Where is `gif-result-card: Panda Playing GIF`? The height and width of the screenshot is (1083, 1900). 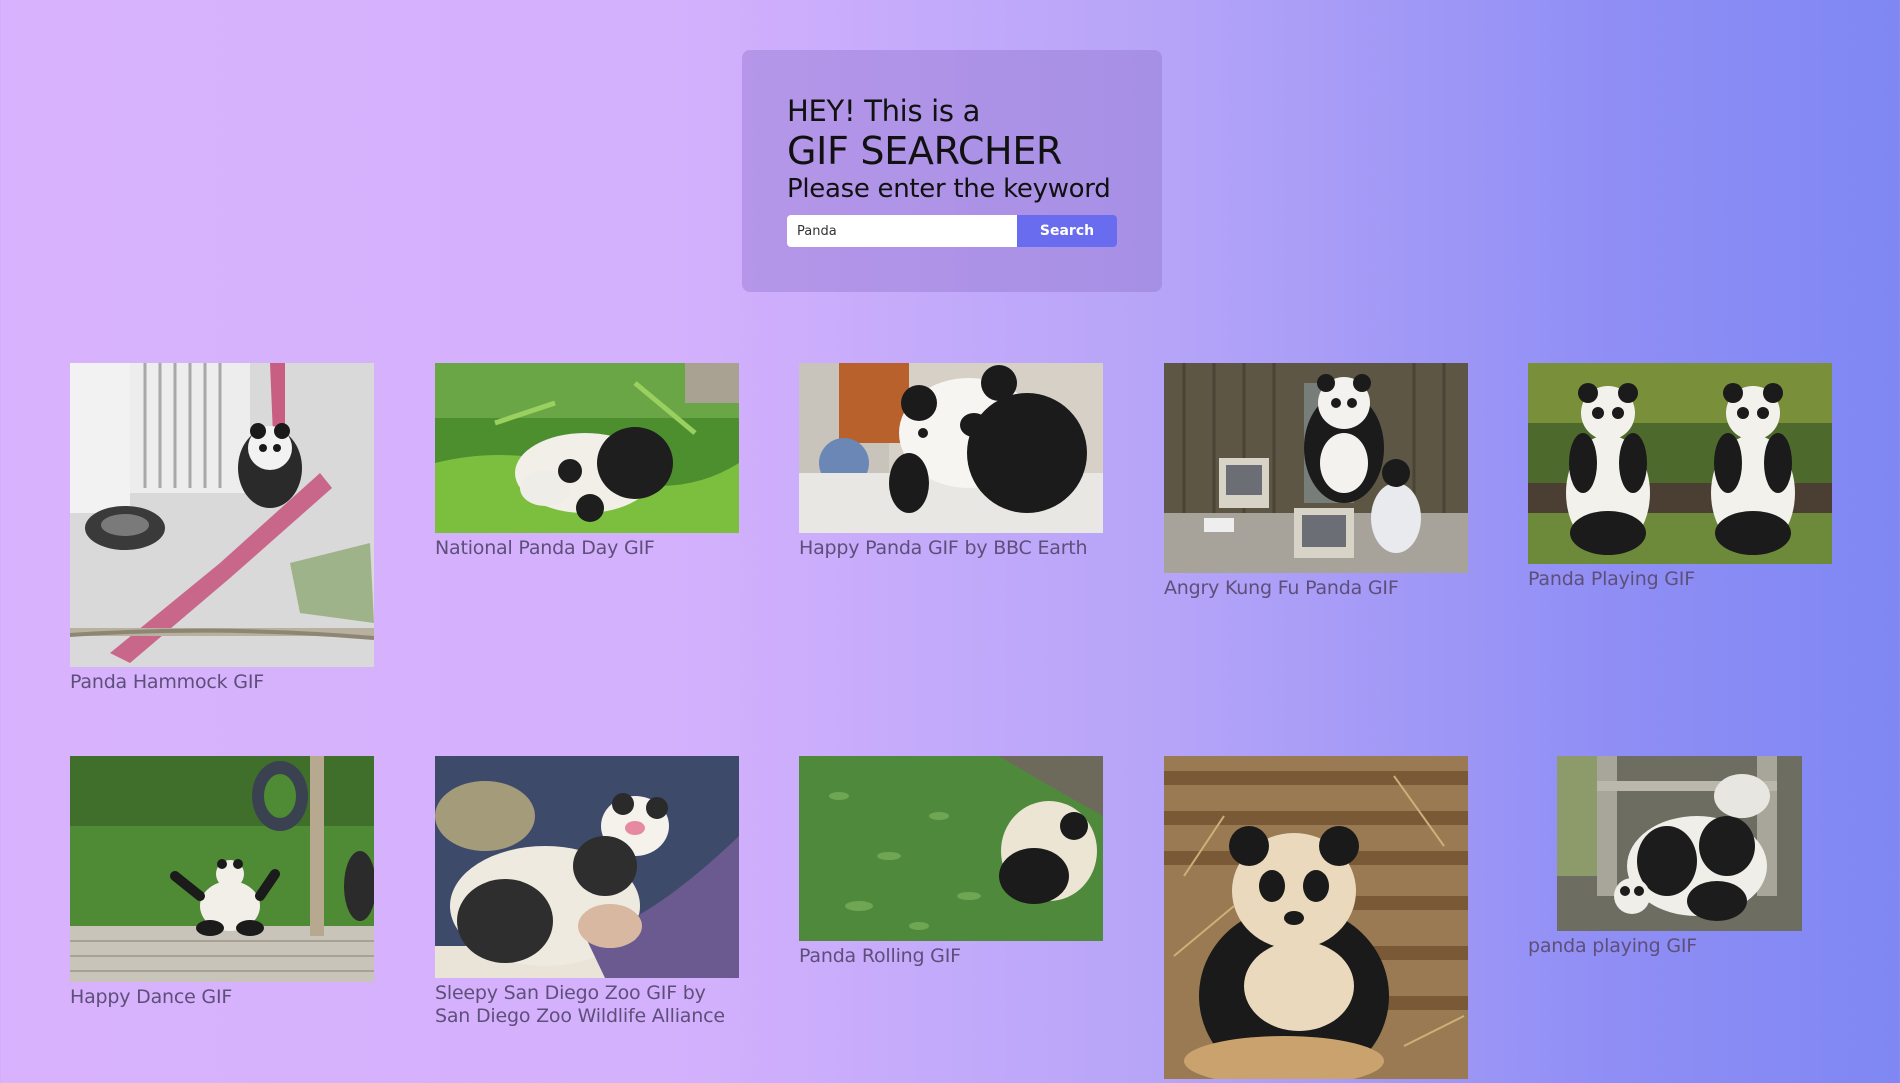 gif-result-card: Panda Playing GIF is located at coordinates (1680, 477).